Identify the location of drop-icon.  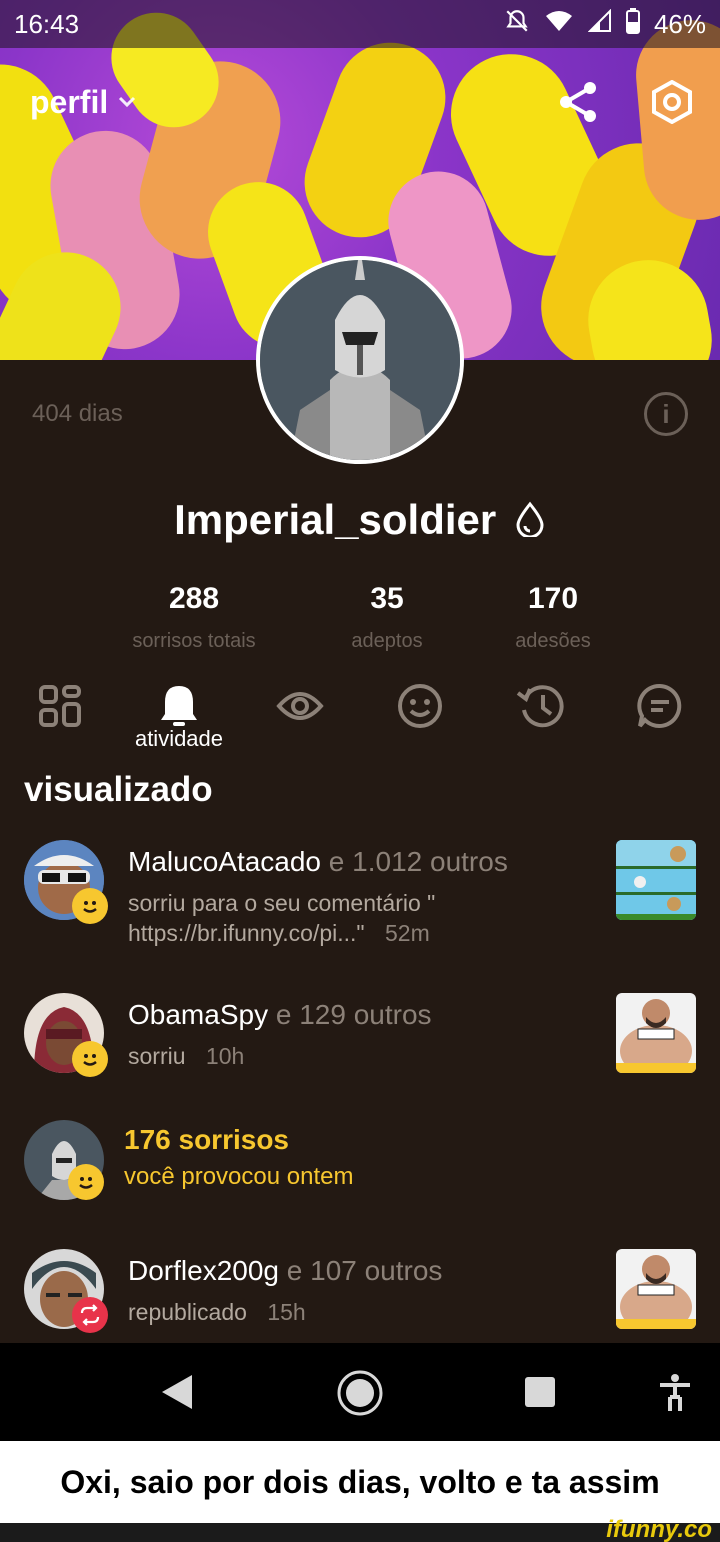
(530, 523).